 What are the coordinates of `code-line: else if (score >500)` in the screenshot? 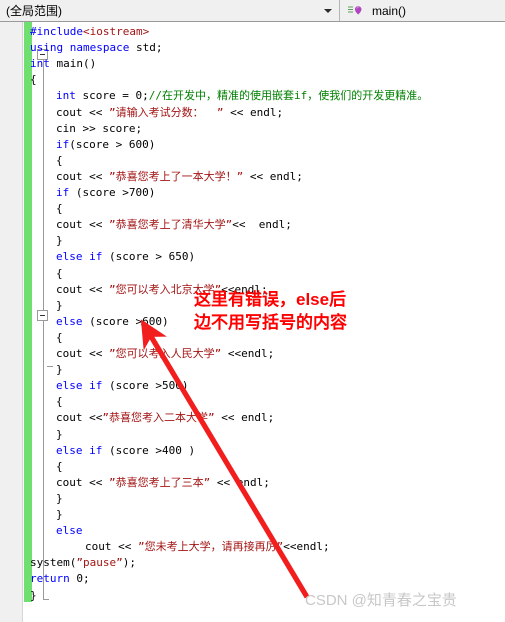 It's located at (122, 386).